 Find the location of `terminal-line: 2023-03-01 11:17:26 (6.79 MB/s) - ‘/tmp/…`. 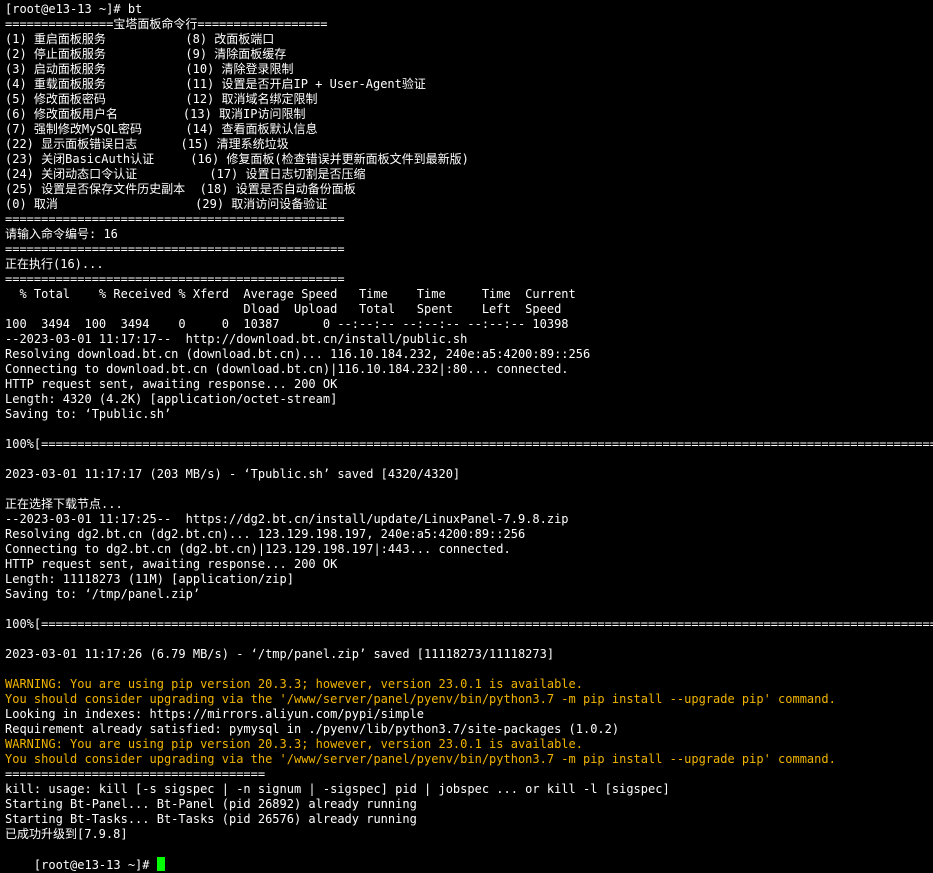

terminal-line: 2023-03-01 11:17:26 (6.79 MB/s) - ‘/tmp/… is located at coordinates (280, 654).